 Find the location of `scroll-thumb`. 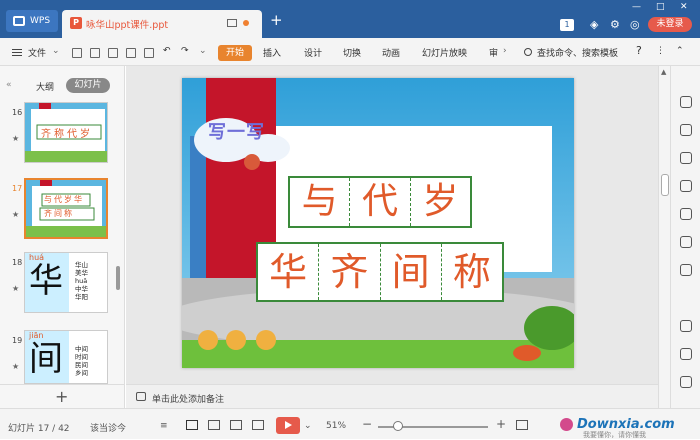

scroll-thumb is located at coordinates (665, 185).